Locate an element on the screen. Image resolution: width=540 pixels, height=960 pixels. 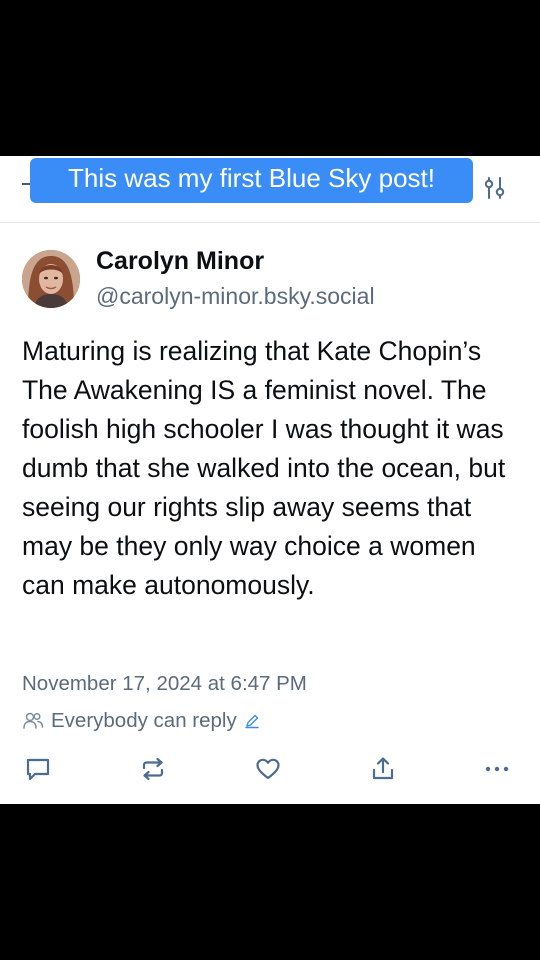
share-button is located at coordinates (383, 769).